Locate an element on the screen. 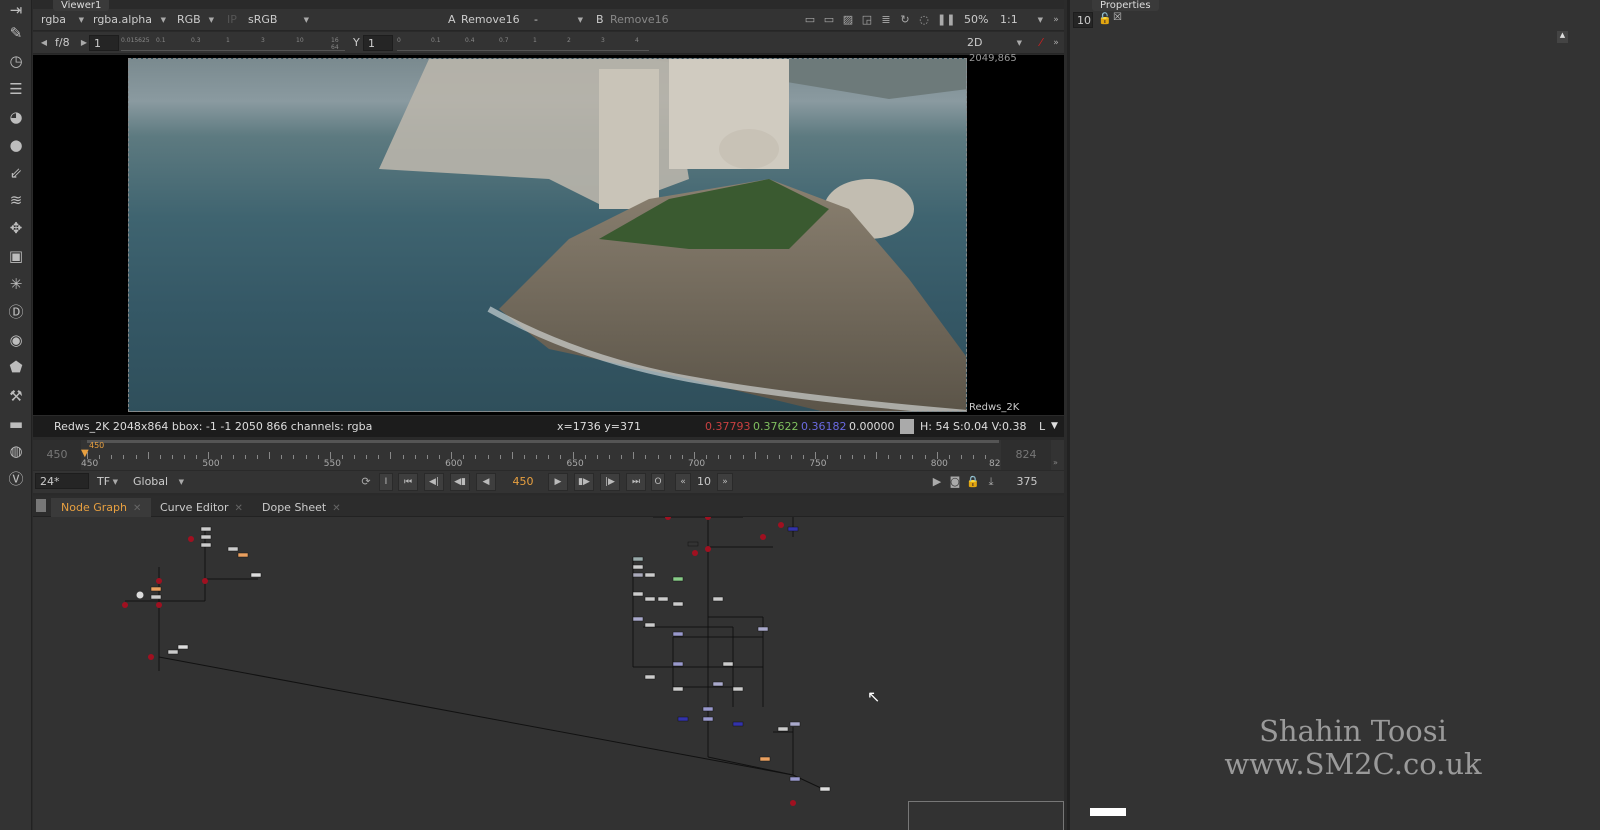 The width and height of the screenshot is (1600, 830). furnace-icon: ◍ is located at coordinates (16, 451).